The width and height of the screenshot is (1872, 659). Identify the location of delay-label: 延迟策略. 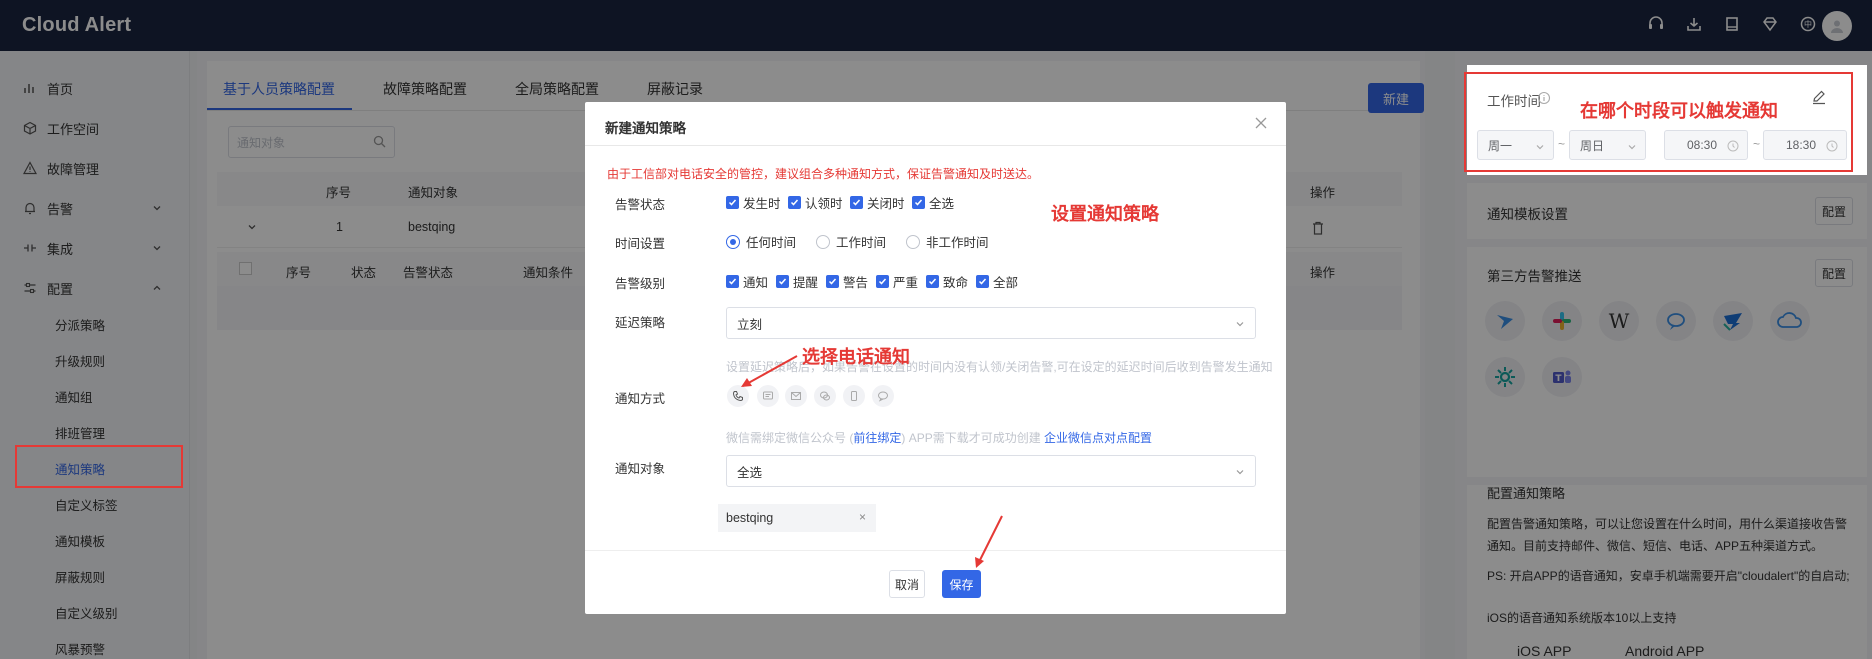
(640, 323).